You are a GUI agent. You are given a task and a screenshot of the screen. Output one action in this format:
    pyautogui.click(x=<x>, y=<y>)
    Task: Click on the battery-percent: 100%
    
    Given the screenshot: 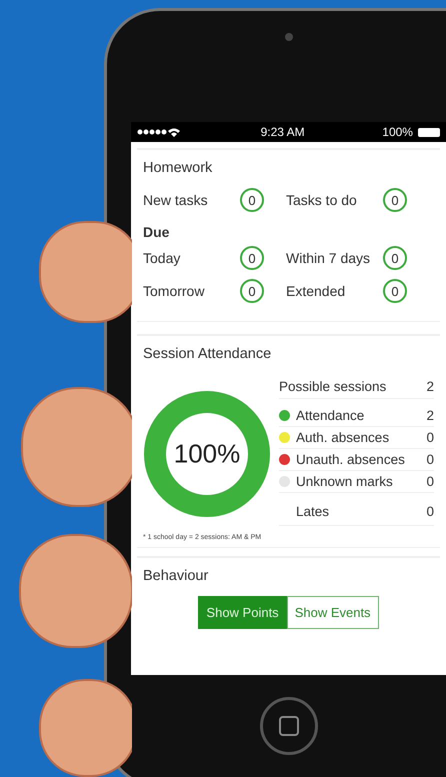 What is the action you would take?
    pyautogui.click(x=397, y=132)
    